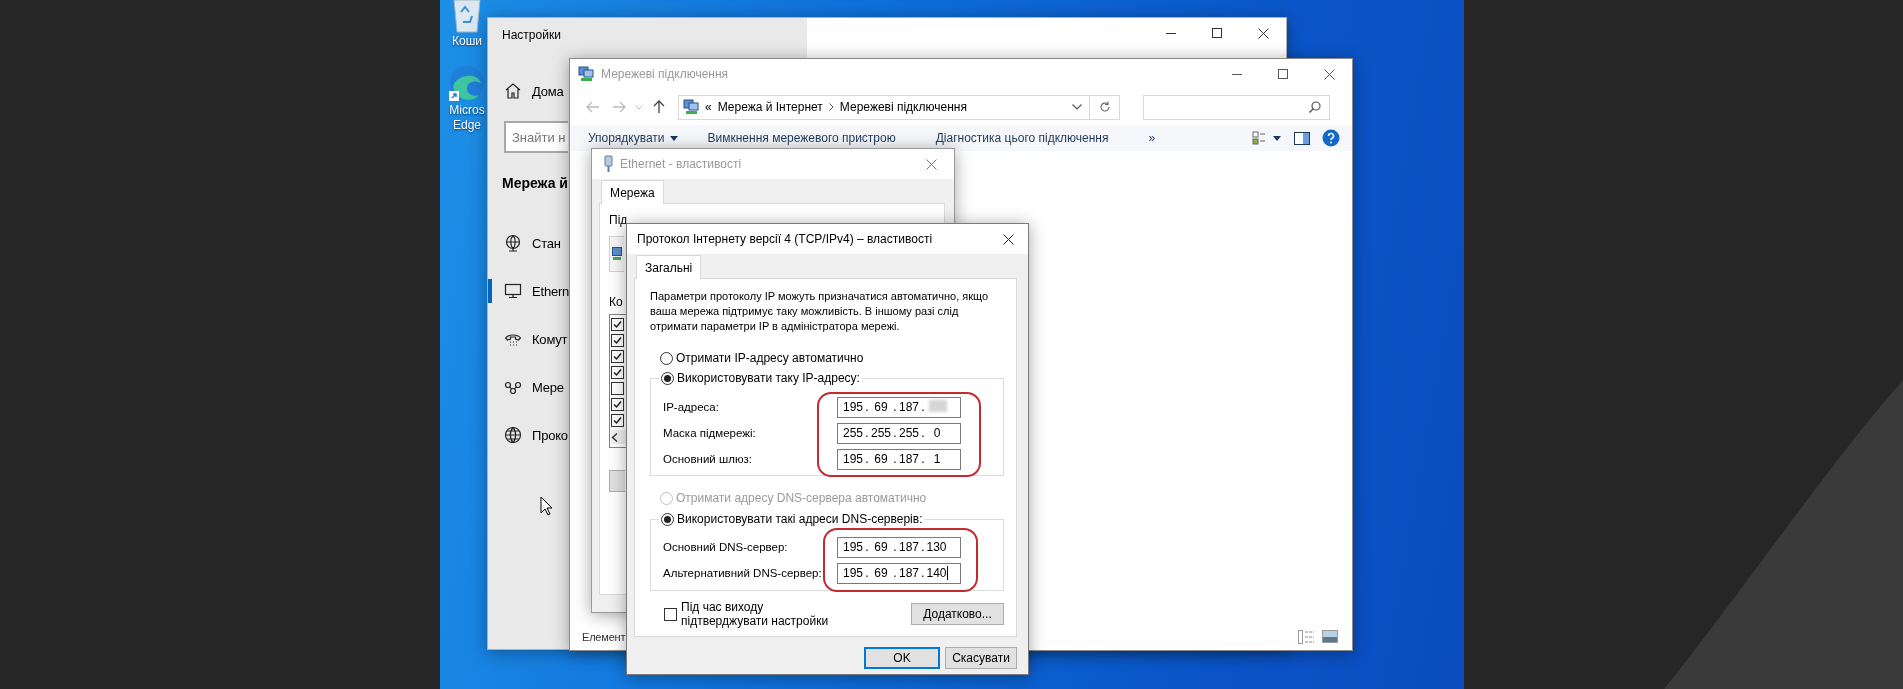 The height and width of the screenshot is (689, 1903). Describe the element at coordinates (681, 164) in the screenshot. I see `window-title: Ethernet - властивості` at that location.